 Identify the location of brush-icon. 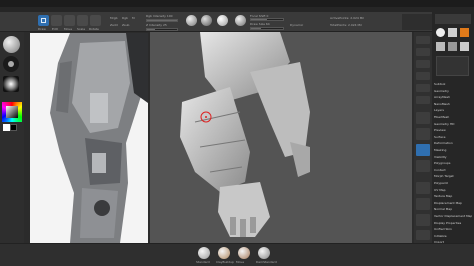
(191, 20).